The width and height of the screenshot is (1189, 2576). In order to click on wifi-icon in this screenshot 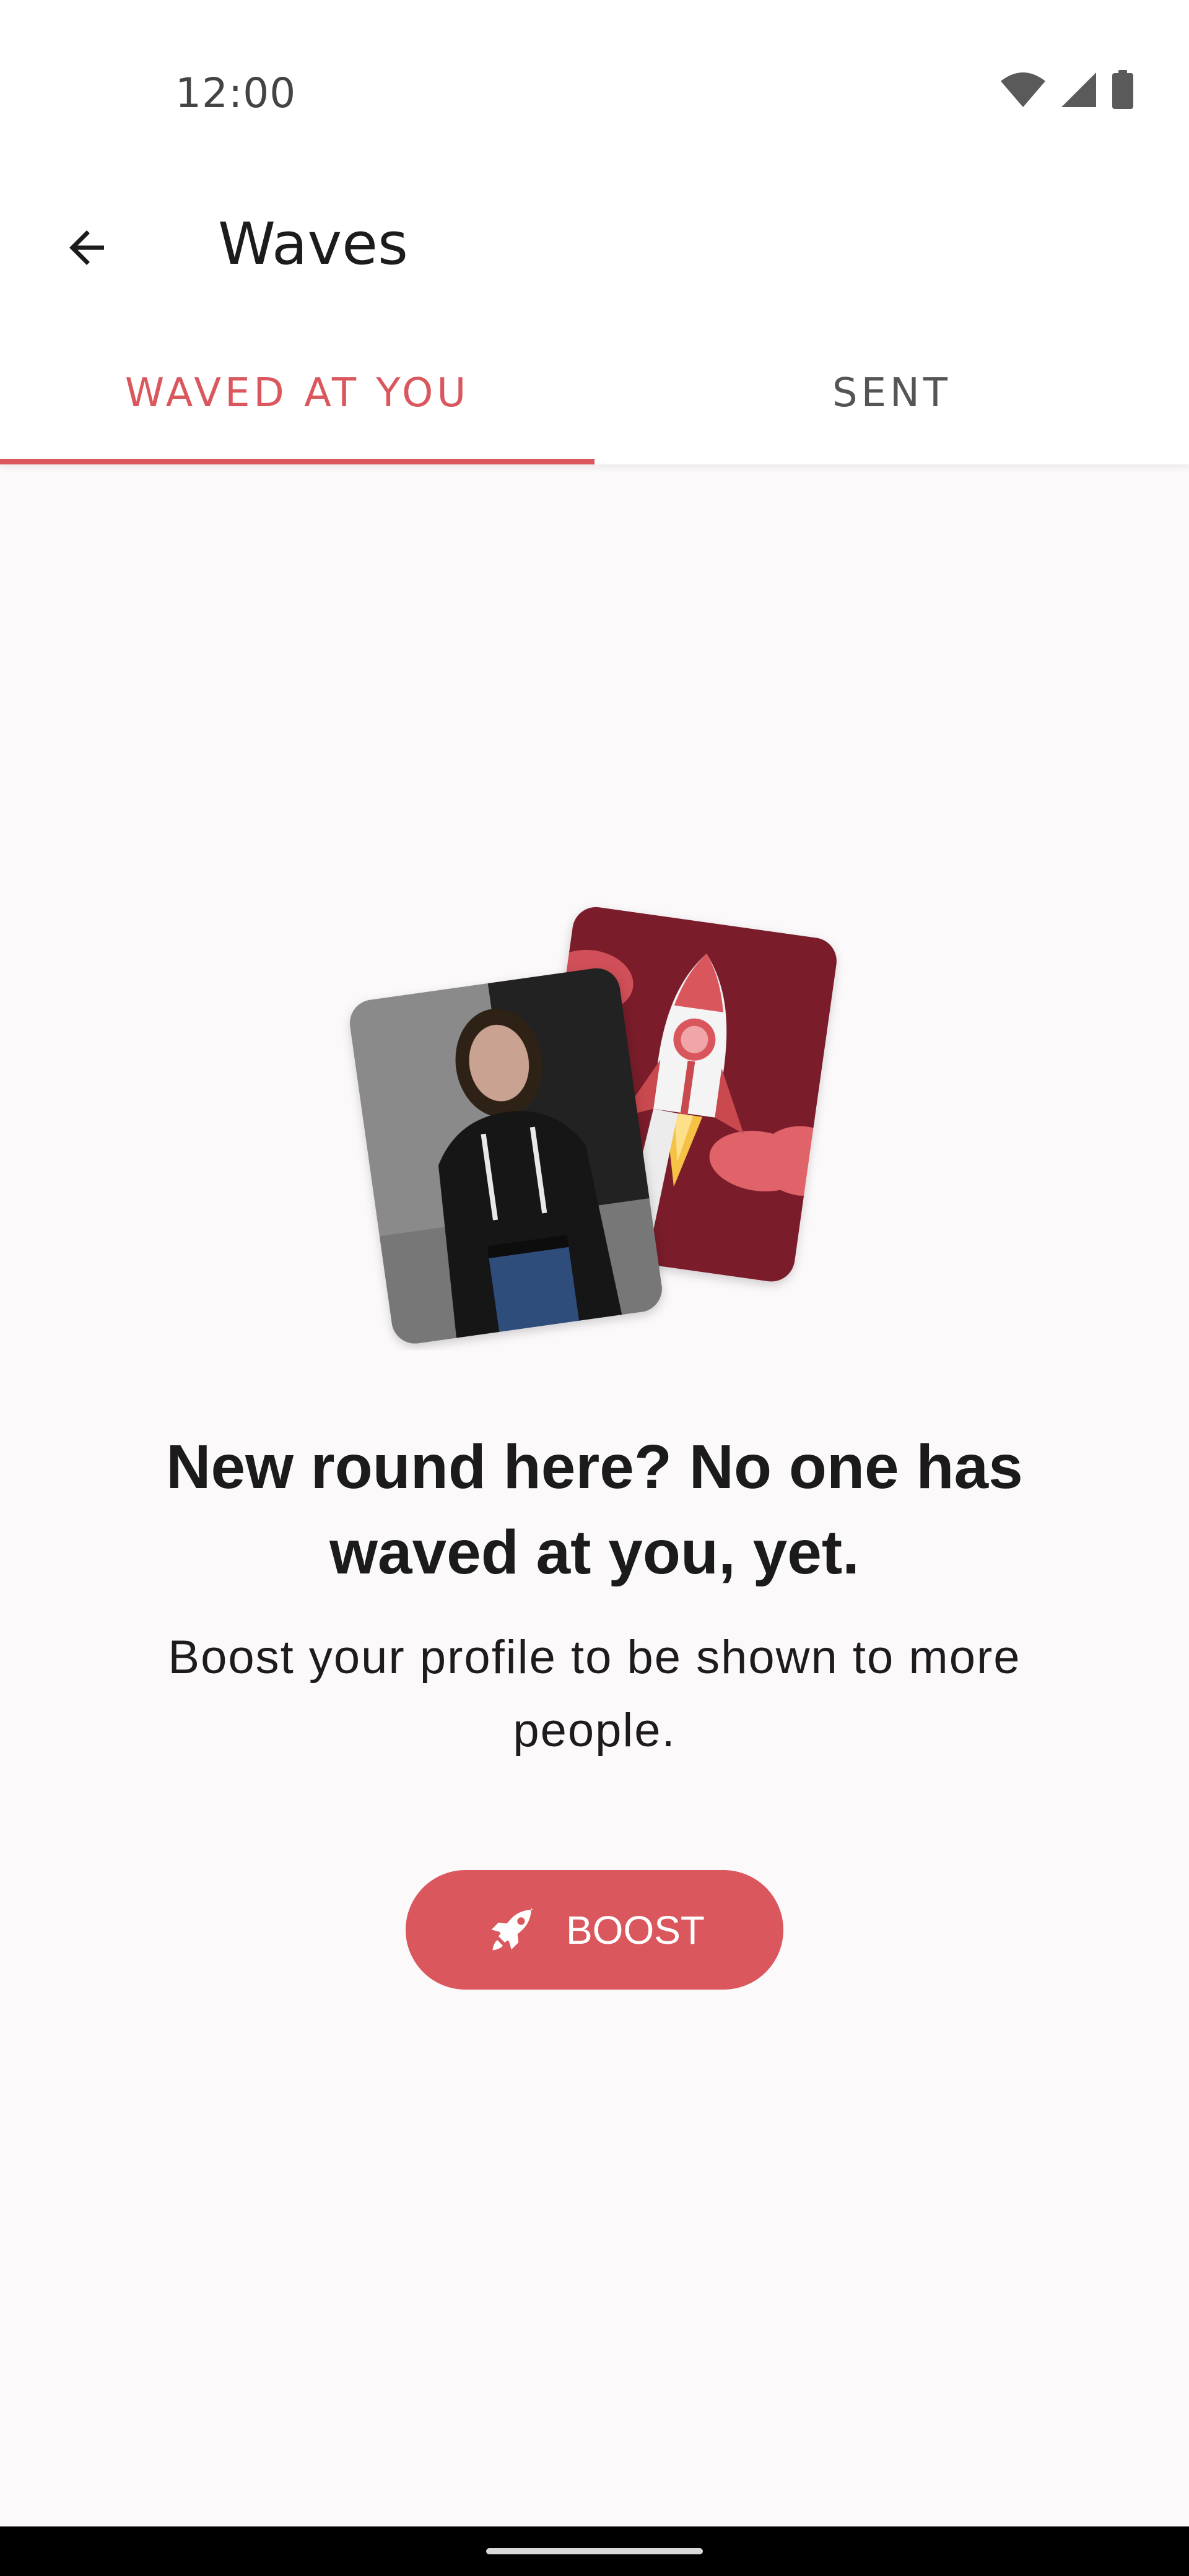, I will do `click(1023, 89)`.